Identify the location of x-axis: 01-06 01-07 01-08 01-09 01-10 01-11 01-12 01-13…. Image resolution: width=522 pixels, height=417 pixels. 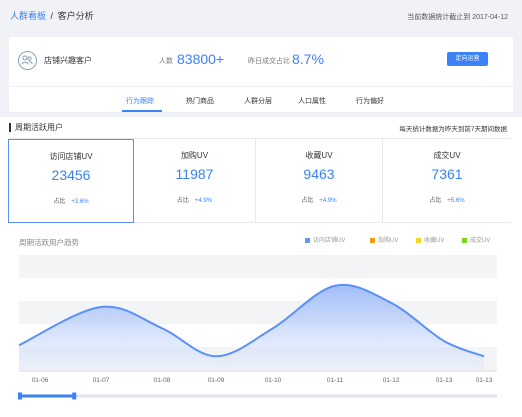
(258, 377).